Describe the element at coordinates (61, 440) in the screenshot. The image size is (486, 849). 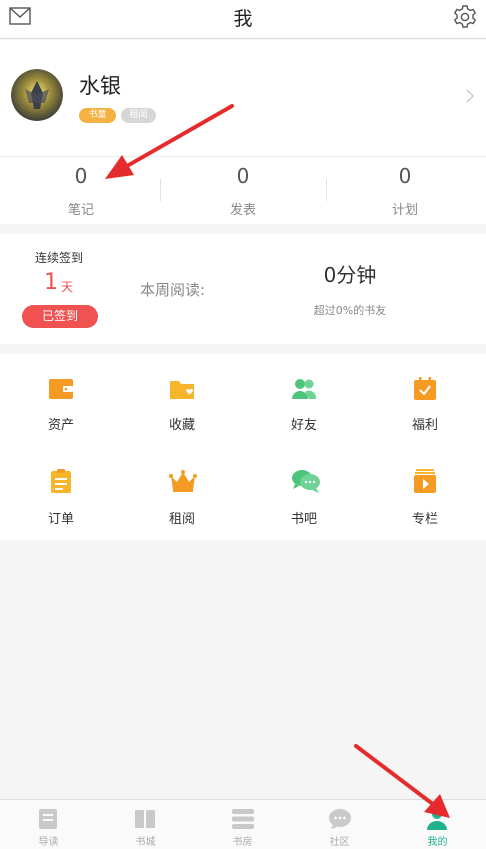
I see `grid-item-orders: 订单` at that location.